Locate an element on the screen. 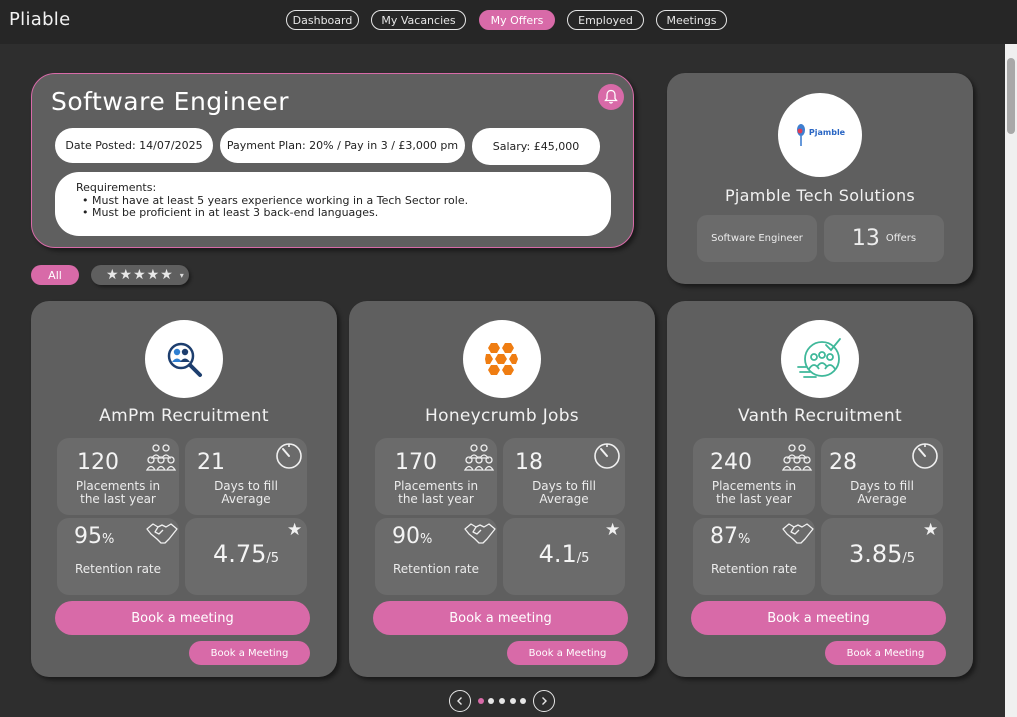 This screenshot has width=1017, height=717. placements-stat: 120 Placements in the last year is located at coordinates (118, 476).